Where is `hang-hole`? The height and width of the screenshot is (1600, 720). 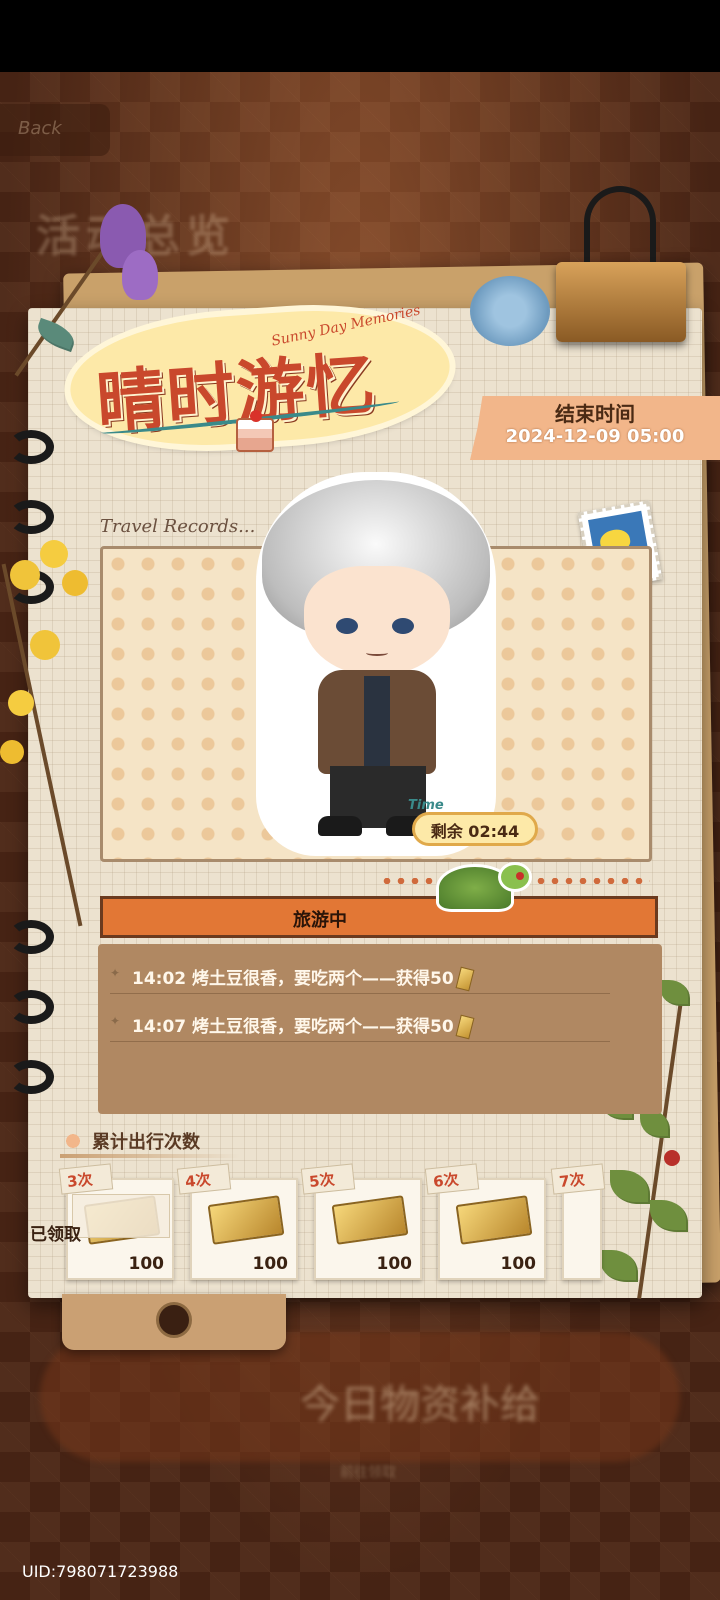 hang-hole is located at coordinates (174, 1320).